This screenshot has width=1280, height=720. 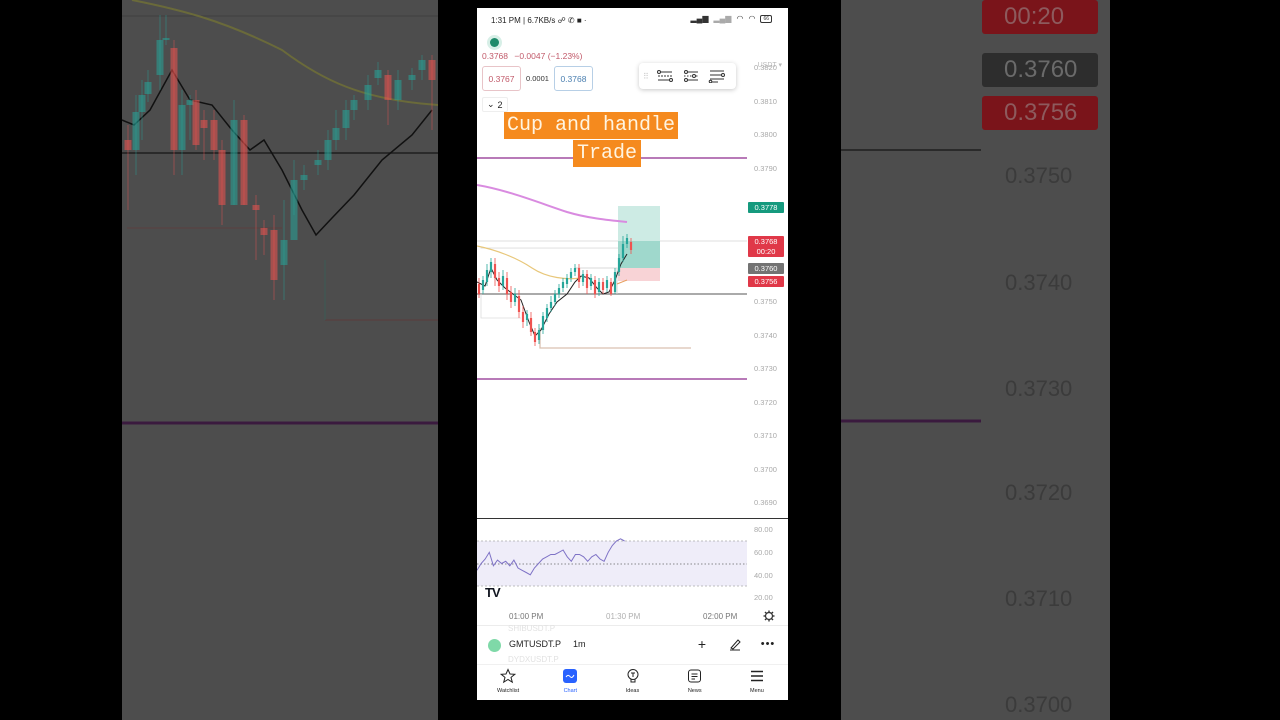 I want to click on status-bar: 1:31 PM | 6.7KB/s ☍ ✆ ■ · ▂▄▆ ▂▄▆ ◠ ◠ 66, so click(x=632, y=20).